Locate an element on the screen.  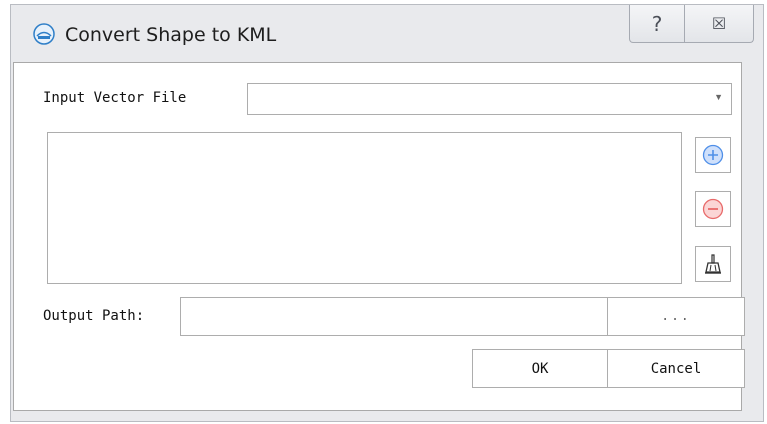
help-icon: ? is located at coordinates (657, 23).